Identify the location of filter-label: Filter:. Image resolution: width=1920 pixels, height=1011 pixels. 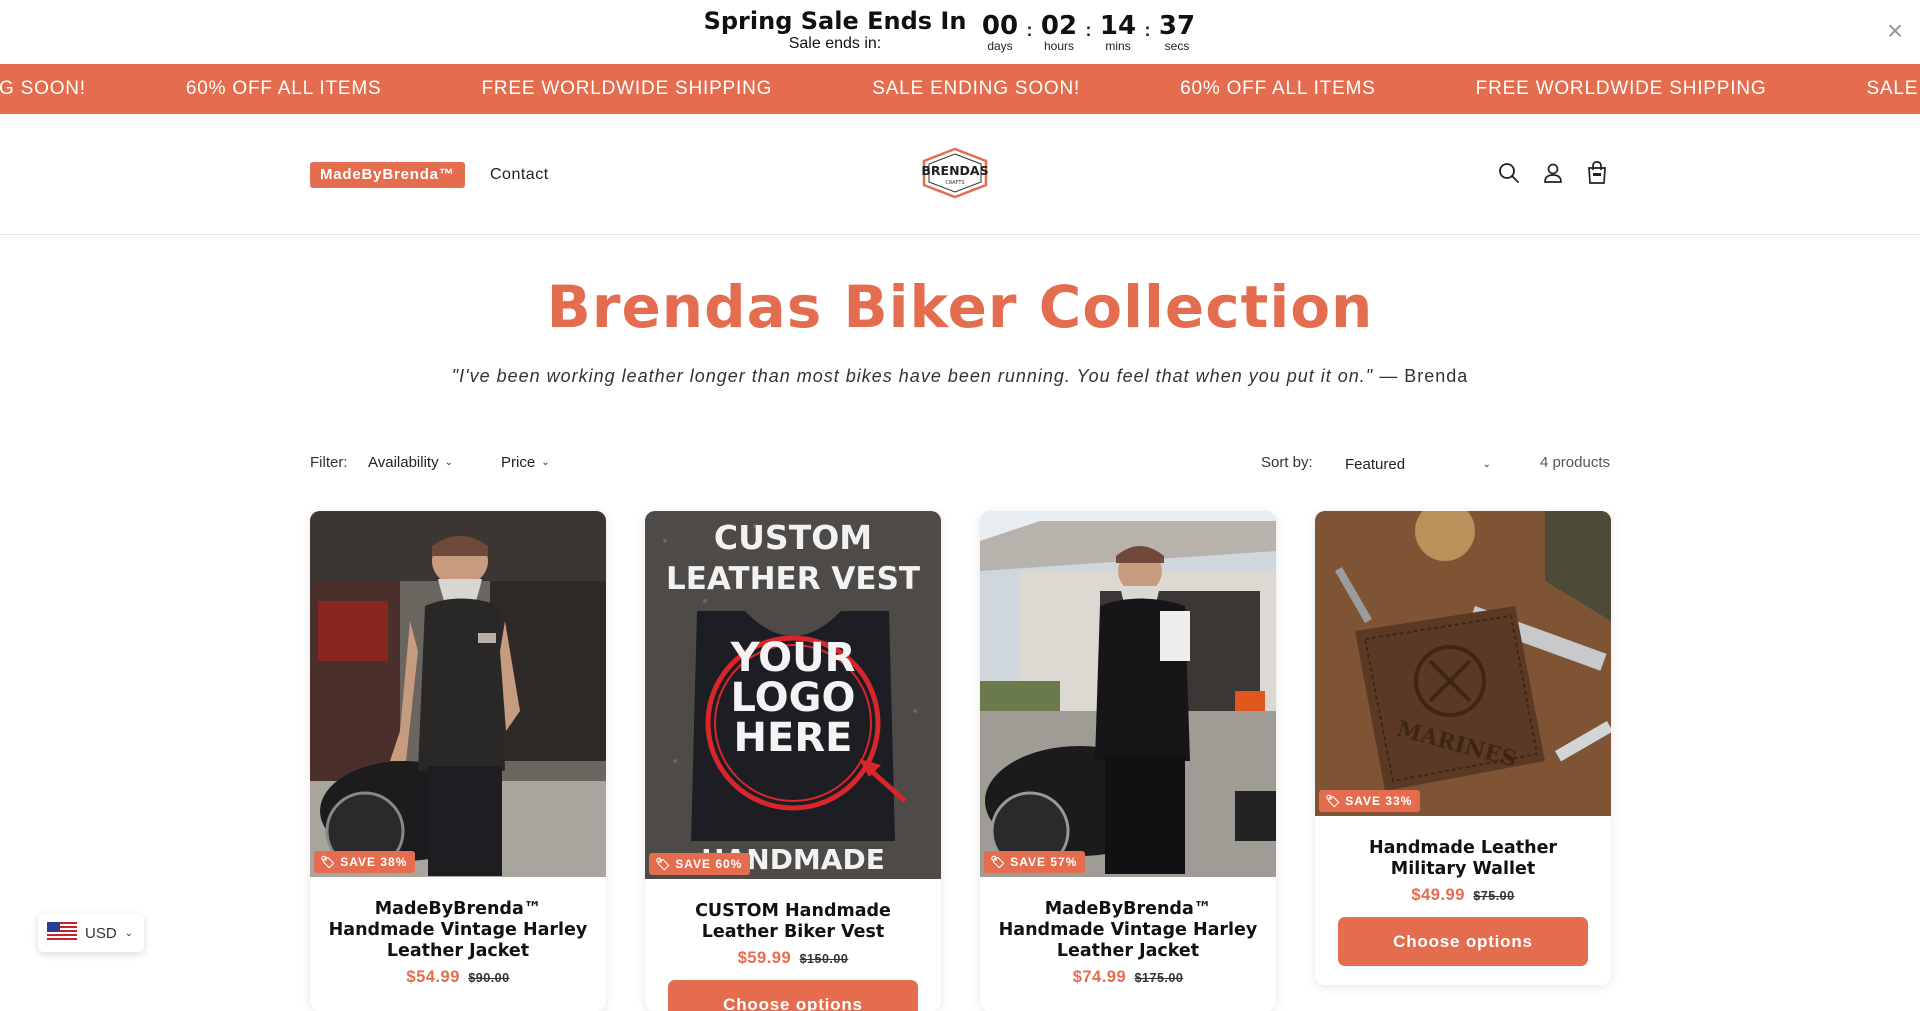
(329, 462).